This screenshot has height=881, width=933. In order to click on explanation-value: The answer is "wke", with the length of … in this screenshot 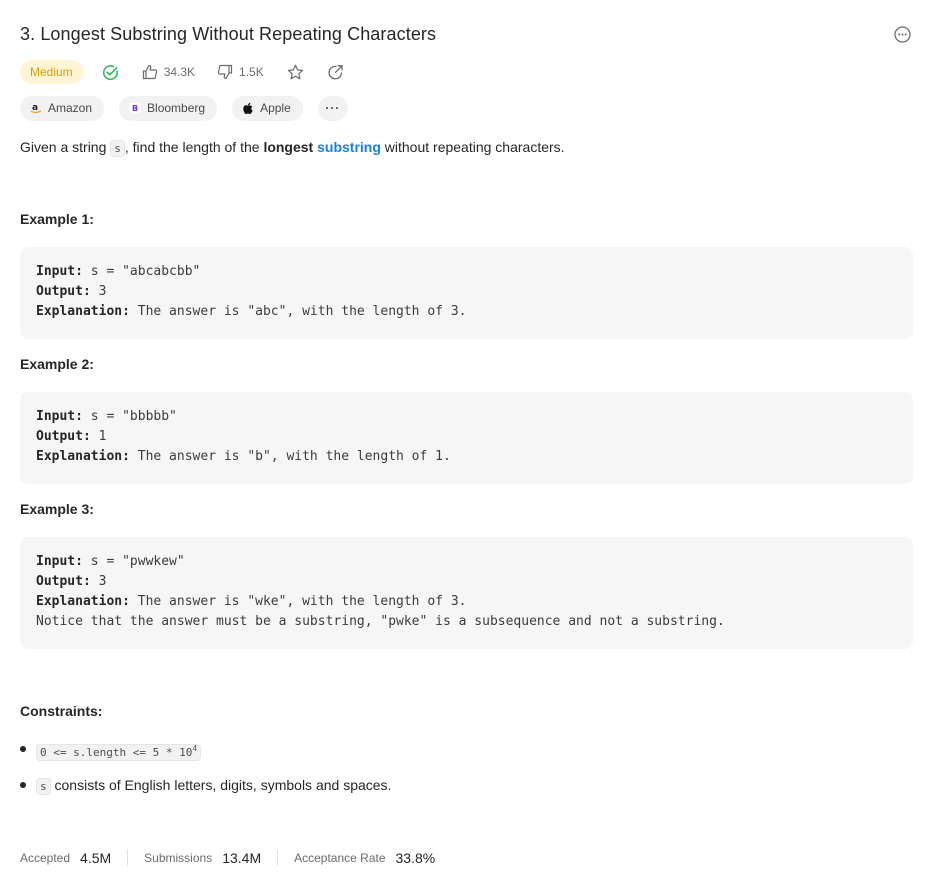, I will do `click(298, 601)`.